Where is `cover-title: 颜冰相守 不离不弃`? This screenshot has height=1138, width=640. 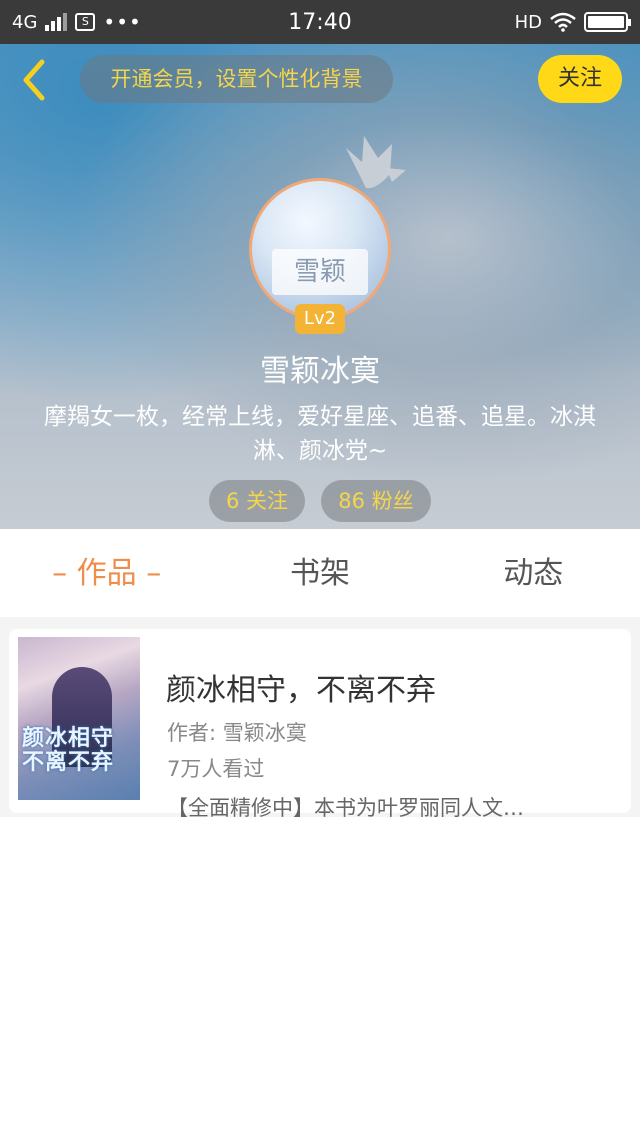
cover-title: 颜冰相守 不离不弃 is located at coordinates (68, 750).